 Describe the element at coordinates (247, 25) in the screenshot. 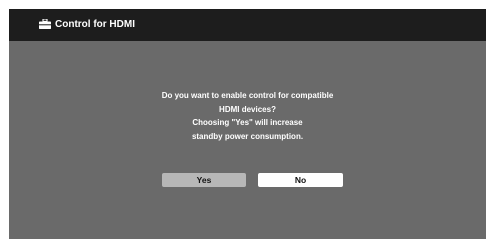

I see `title-bar: Control for HDMI` at that location.